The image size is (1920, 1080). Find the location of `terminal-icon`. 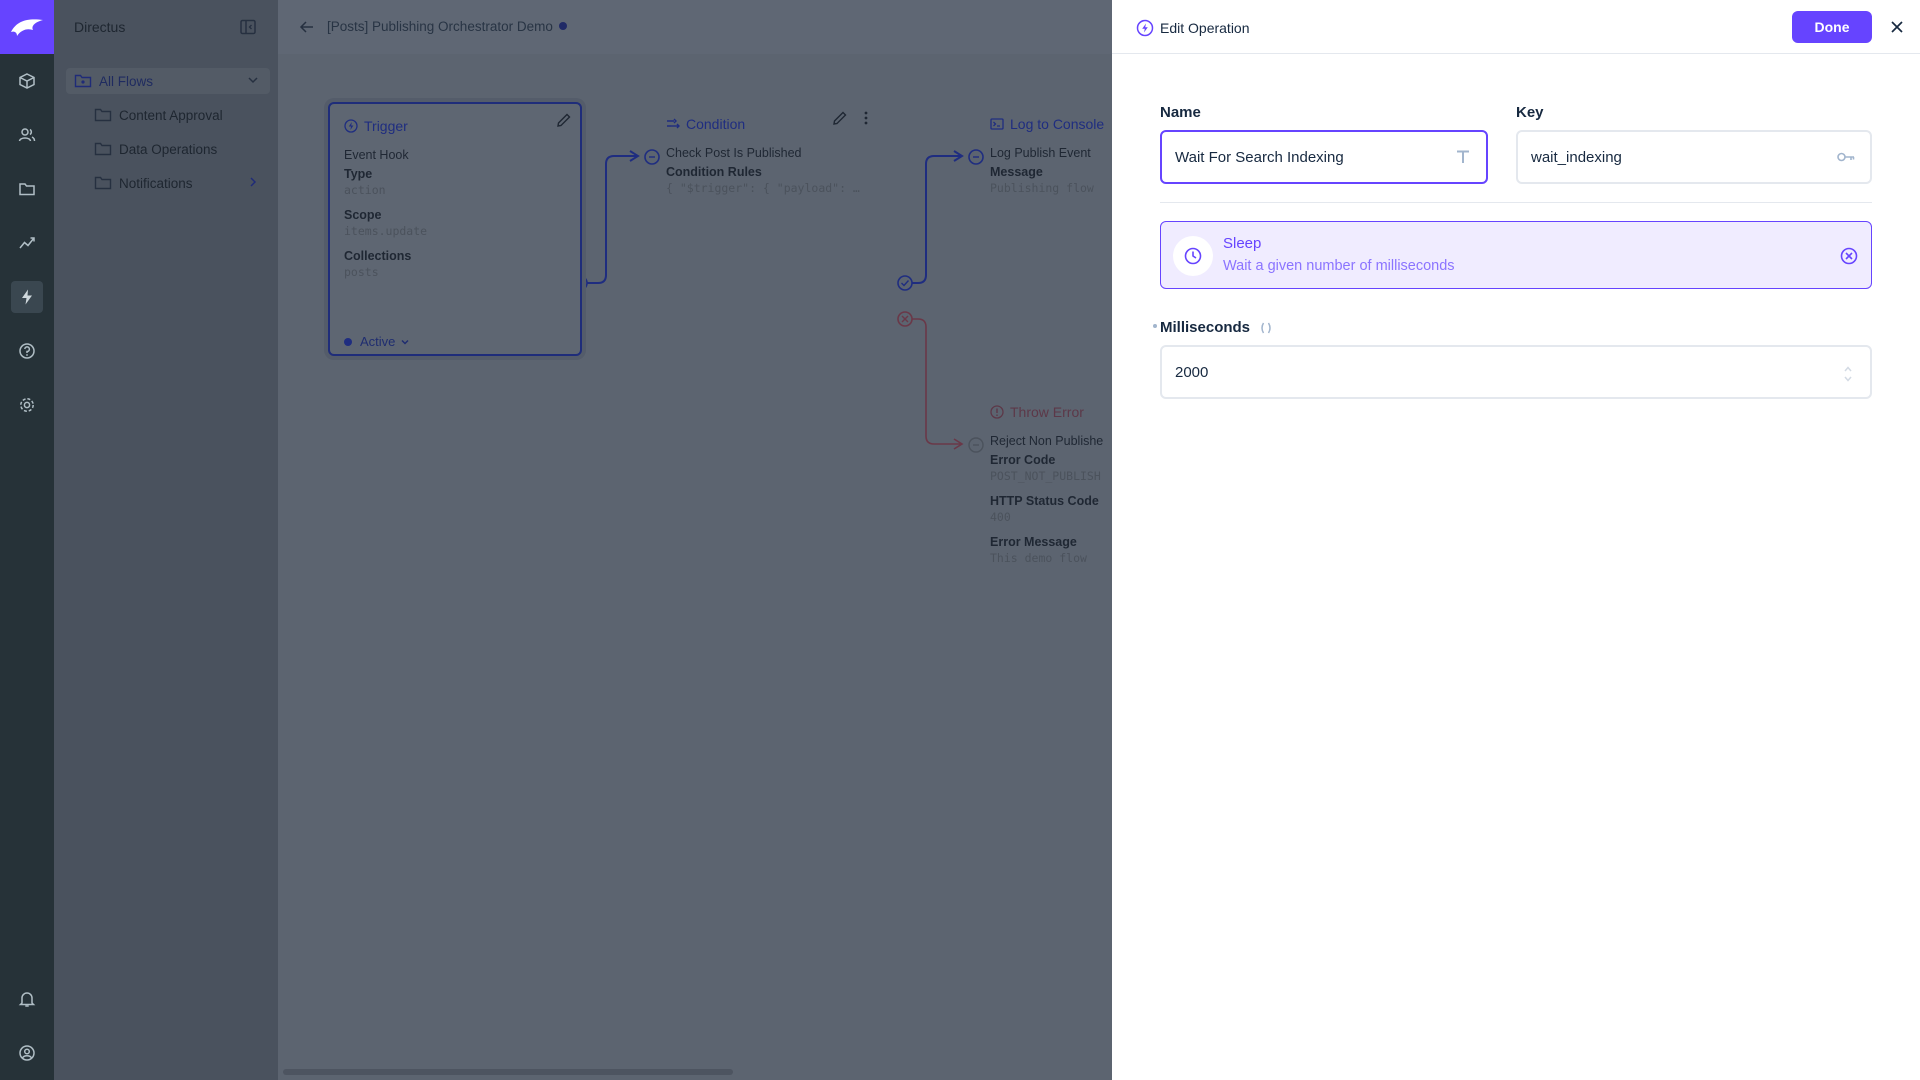

terminal-icon is located at coordinates (997, 124).